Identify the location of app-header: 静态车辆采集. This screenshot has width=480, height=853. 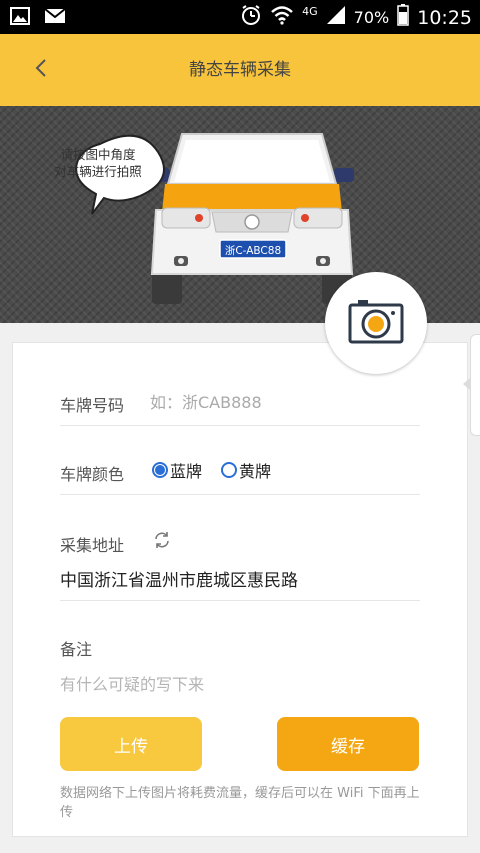
(240, 70).